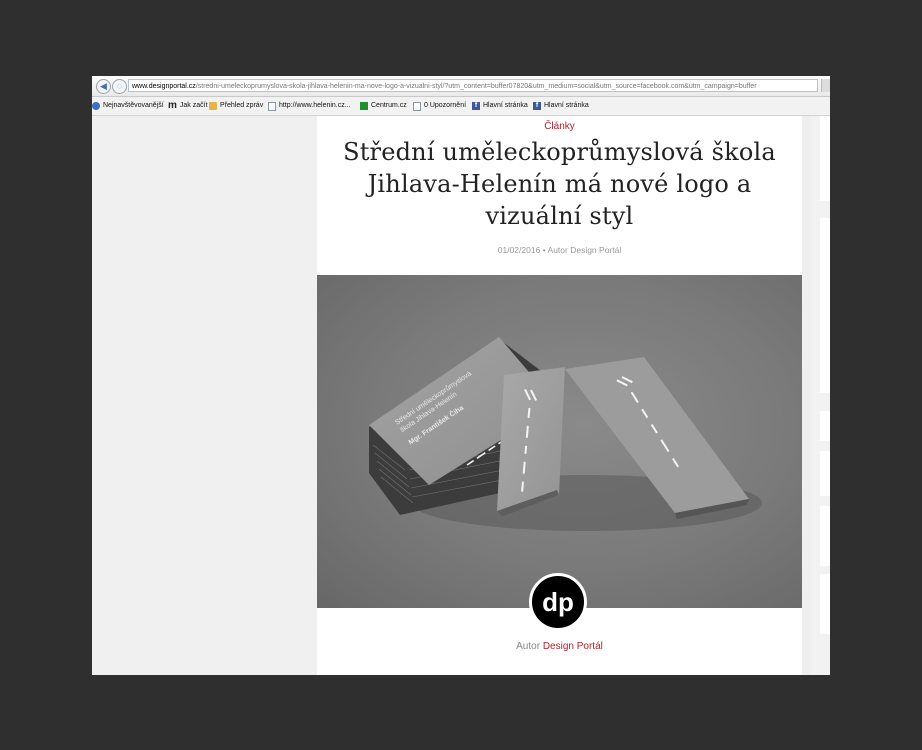 The image size is (922, 750). Describe the element at coordinates (573, 646) in the screenshot. I see `author-link: Design Portál` at that location.